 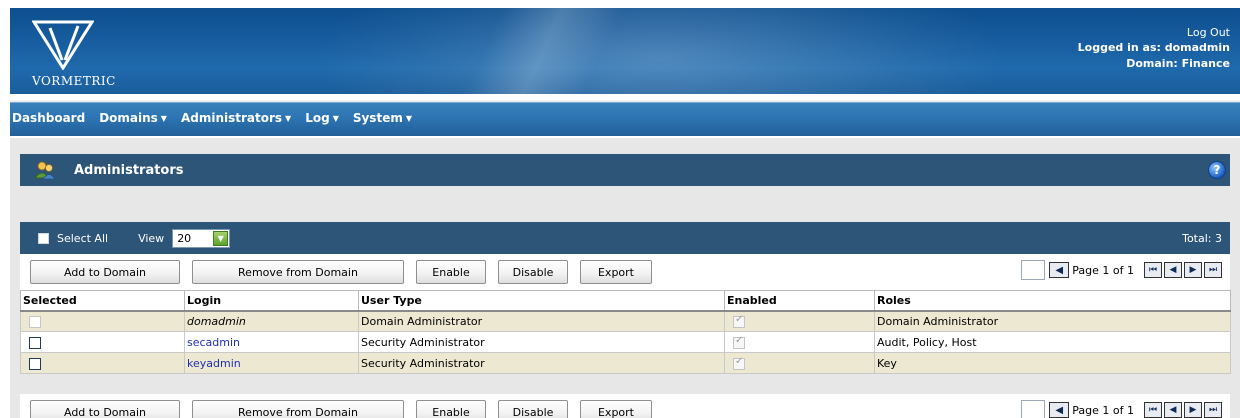 I want to click on disable-button-bottom: Disable, so click(x=533, y=409).